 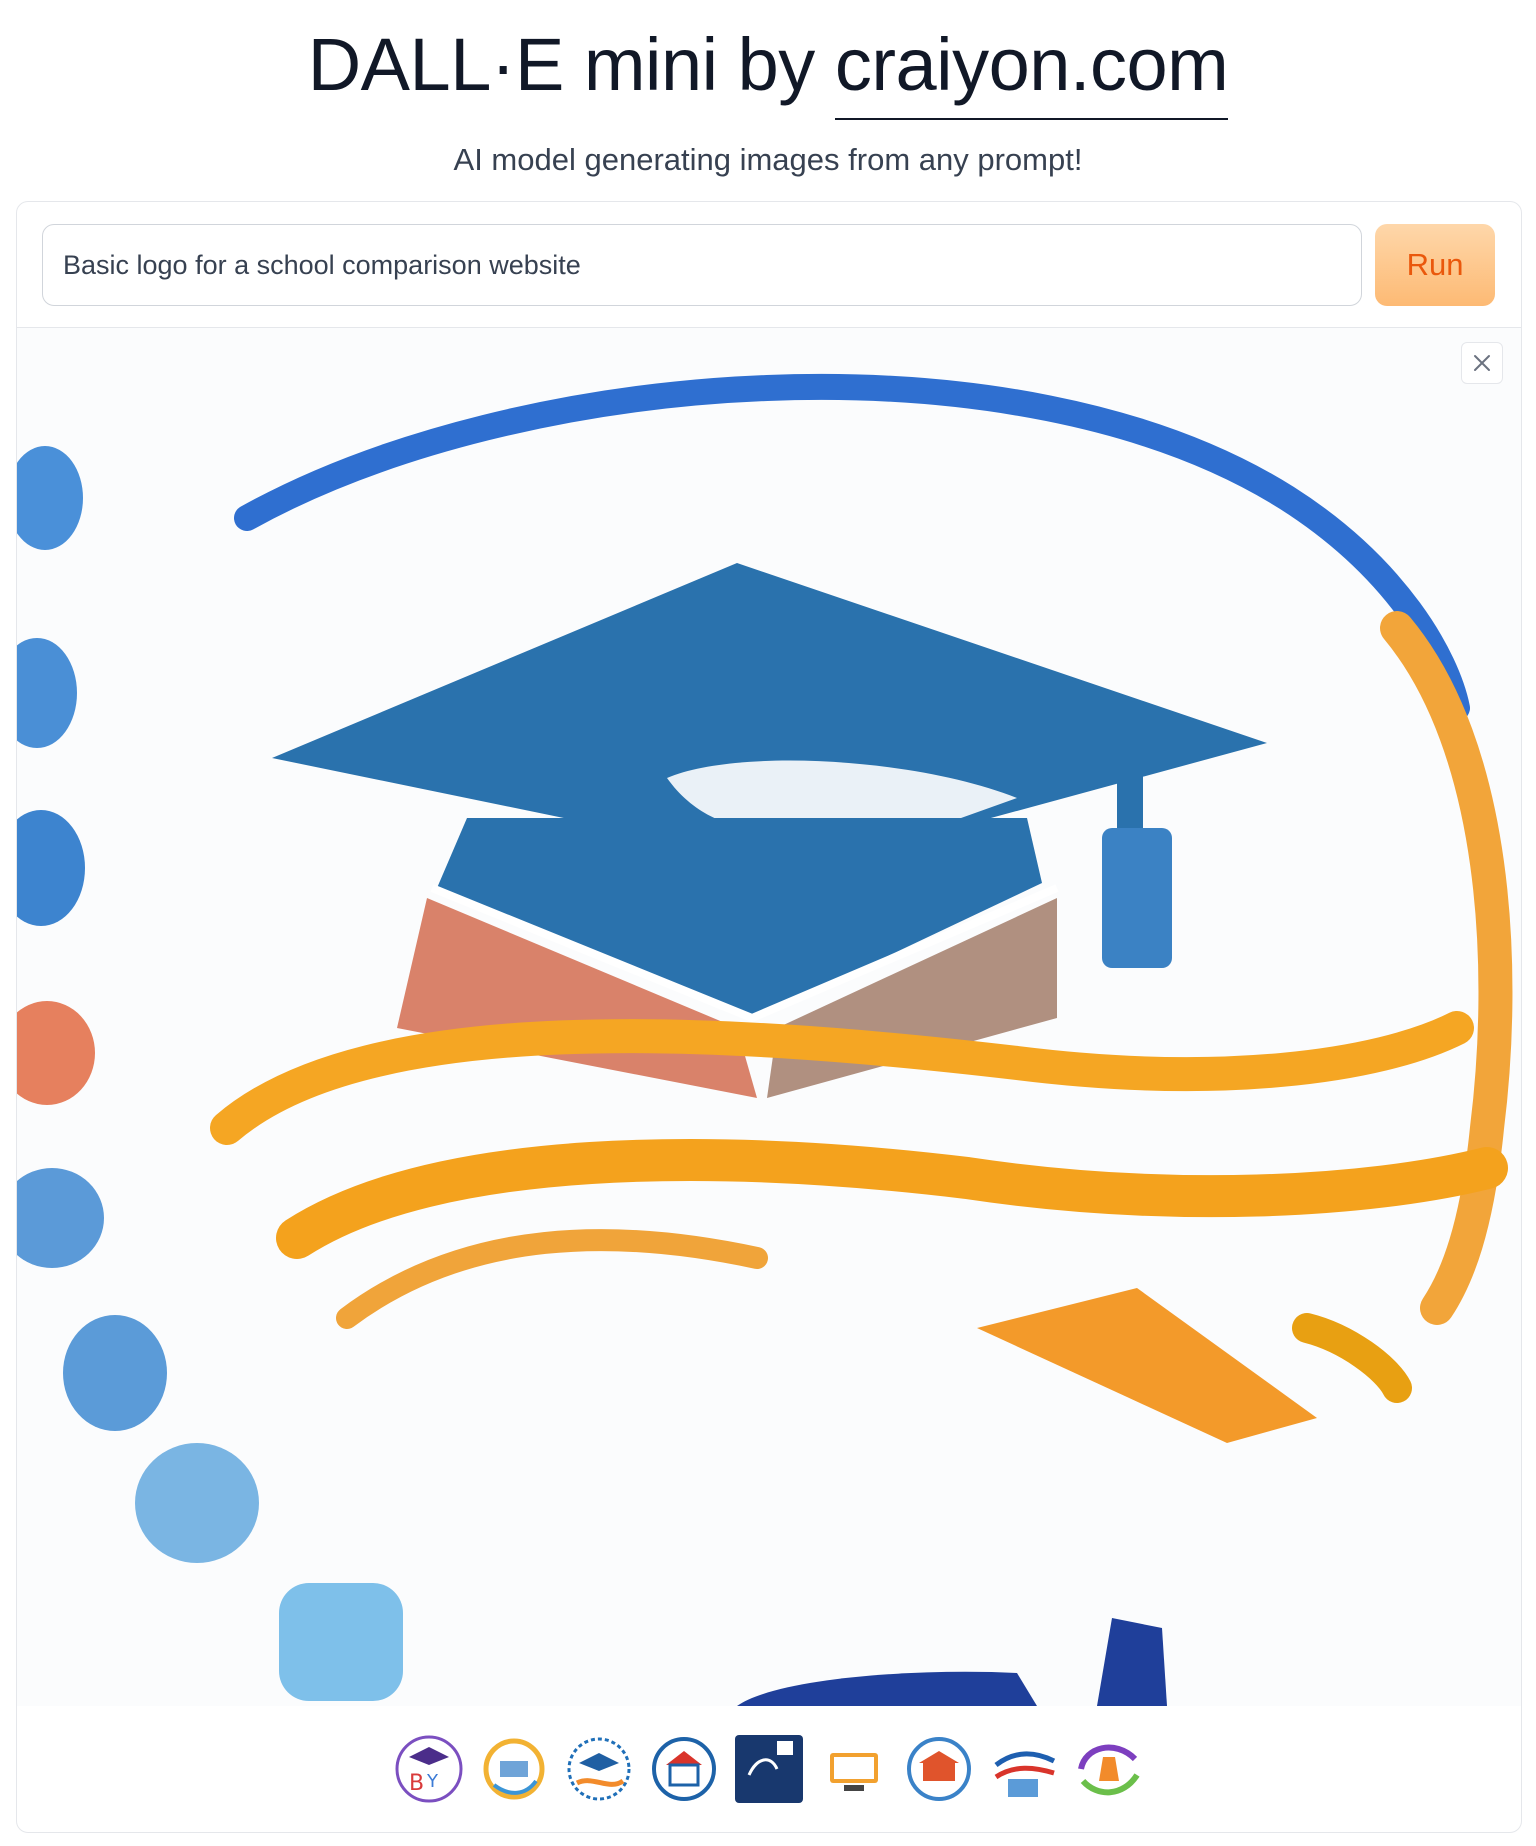 I want to click on run-button: Run, so click(x=1435, y=265).